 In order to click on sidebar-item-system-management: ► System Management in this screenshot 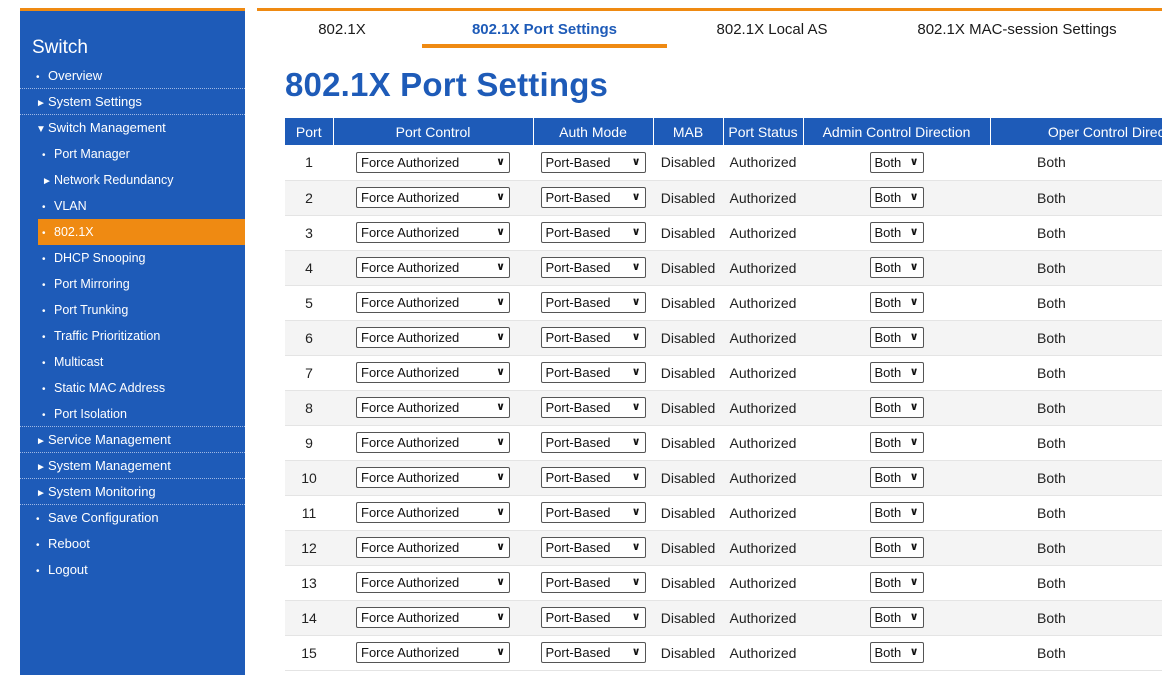, I will do `click(132, 466)`.